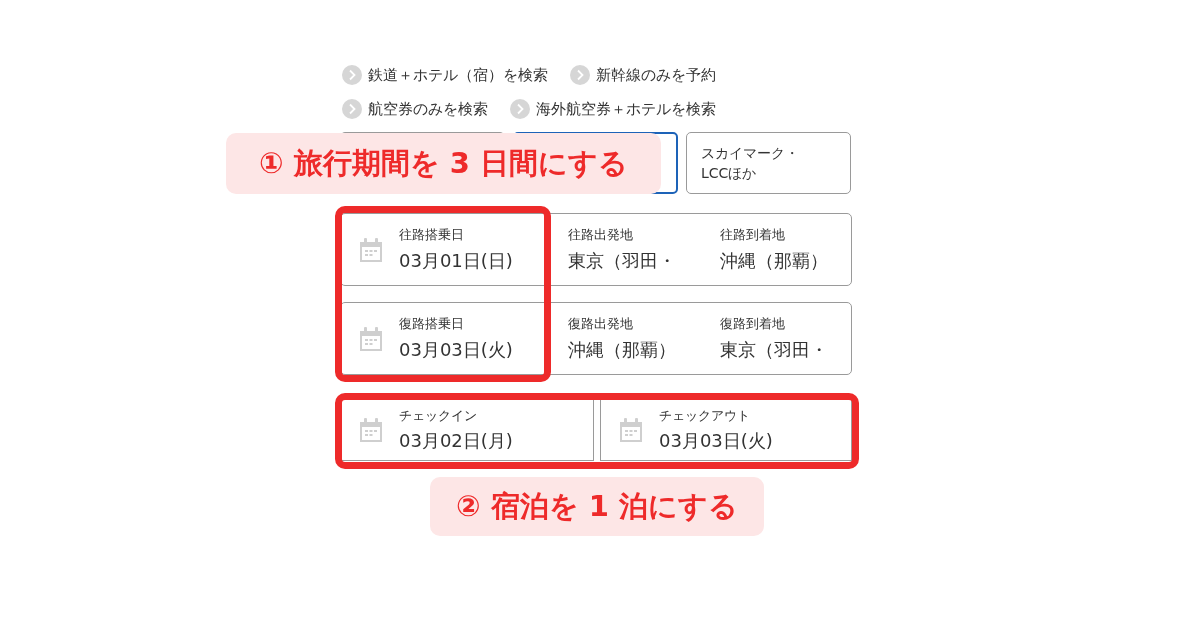 This screenshot has width=1200, height=630. I want to click on departure-value: 沖縄（那覇）, so click(644, 349).